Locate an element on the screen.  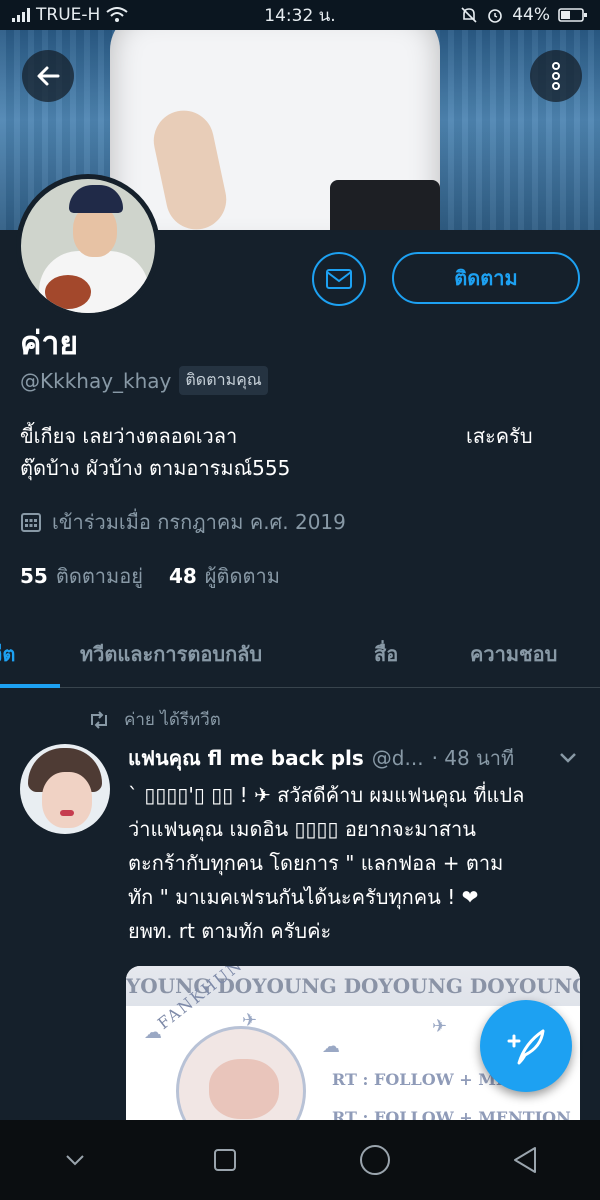
followers-stat: 48 ผู้ติดตาม is located at coordinates (224, 576).